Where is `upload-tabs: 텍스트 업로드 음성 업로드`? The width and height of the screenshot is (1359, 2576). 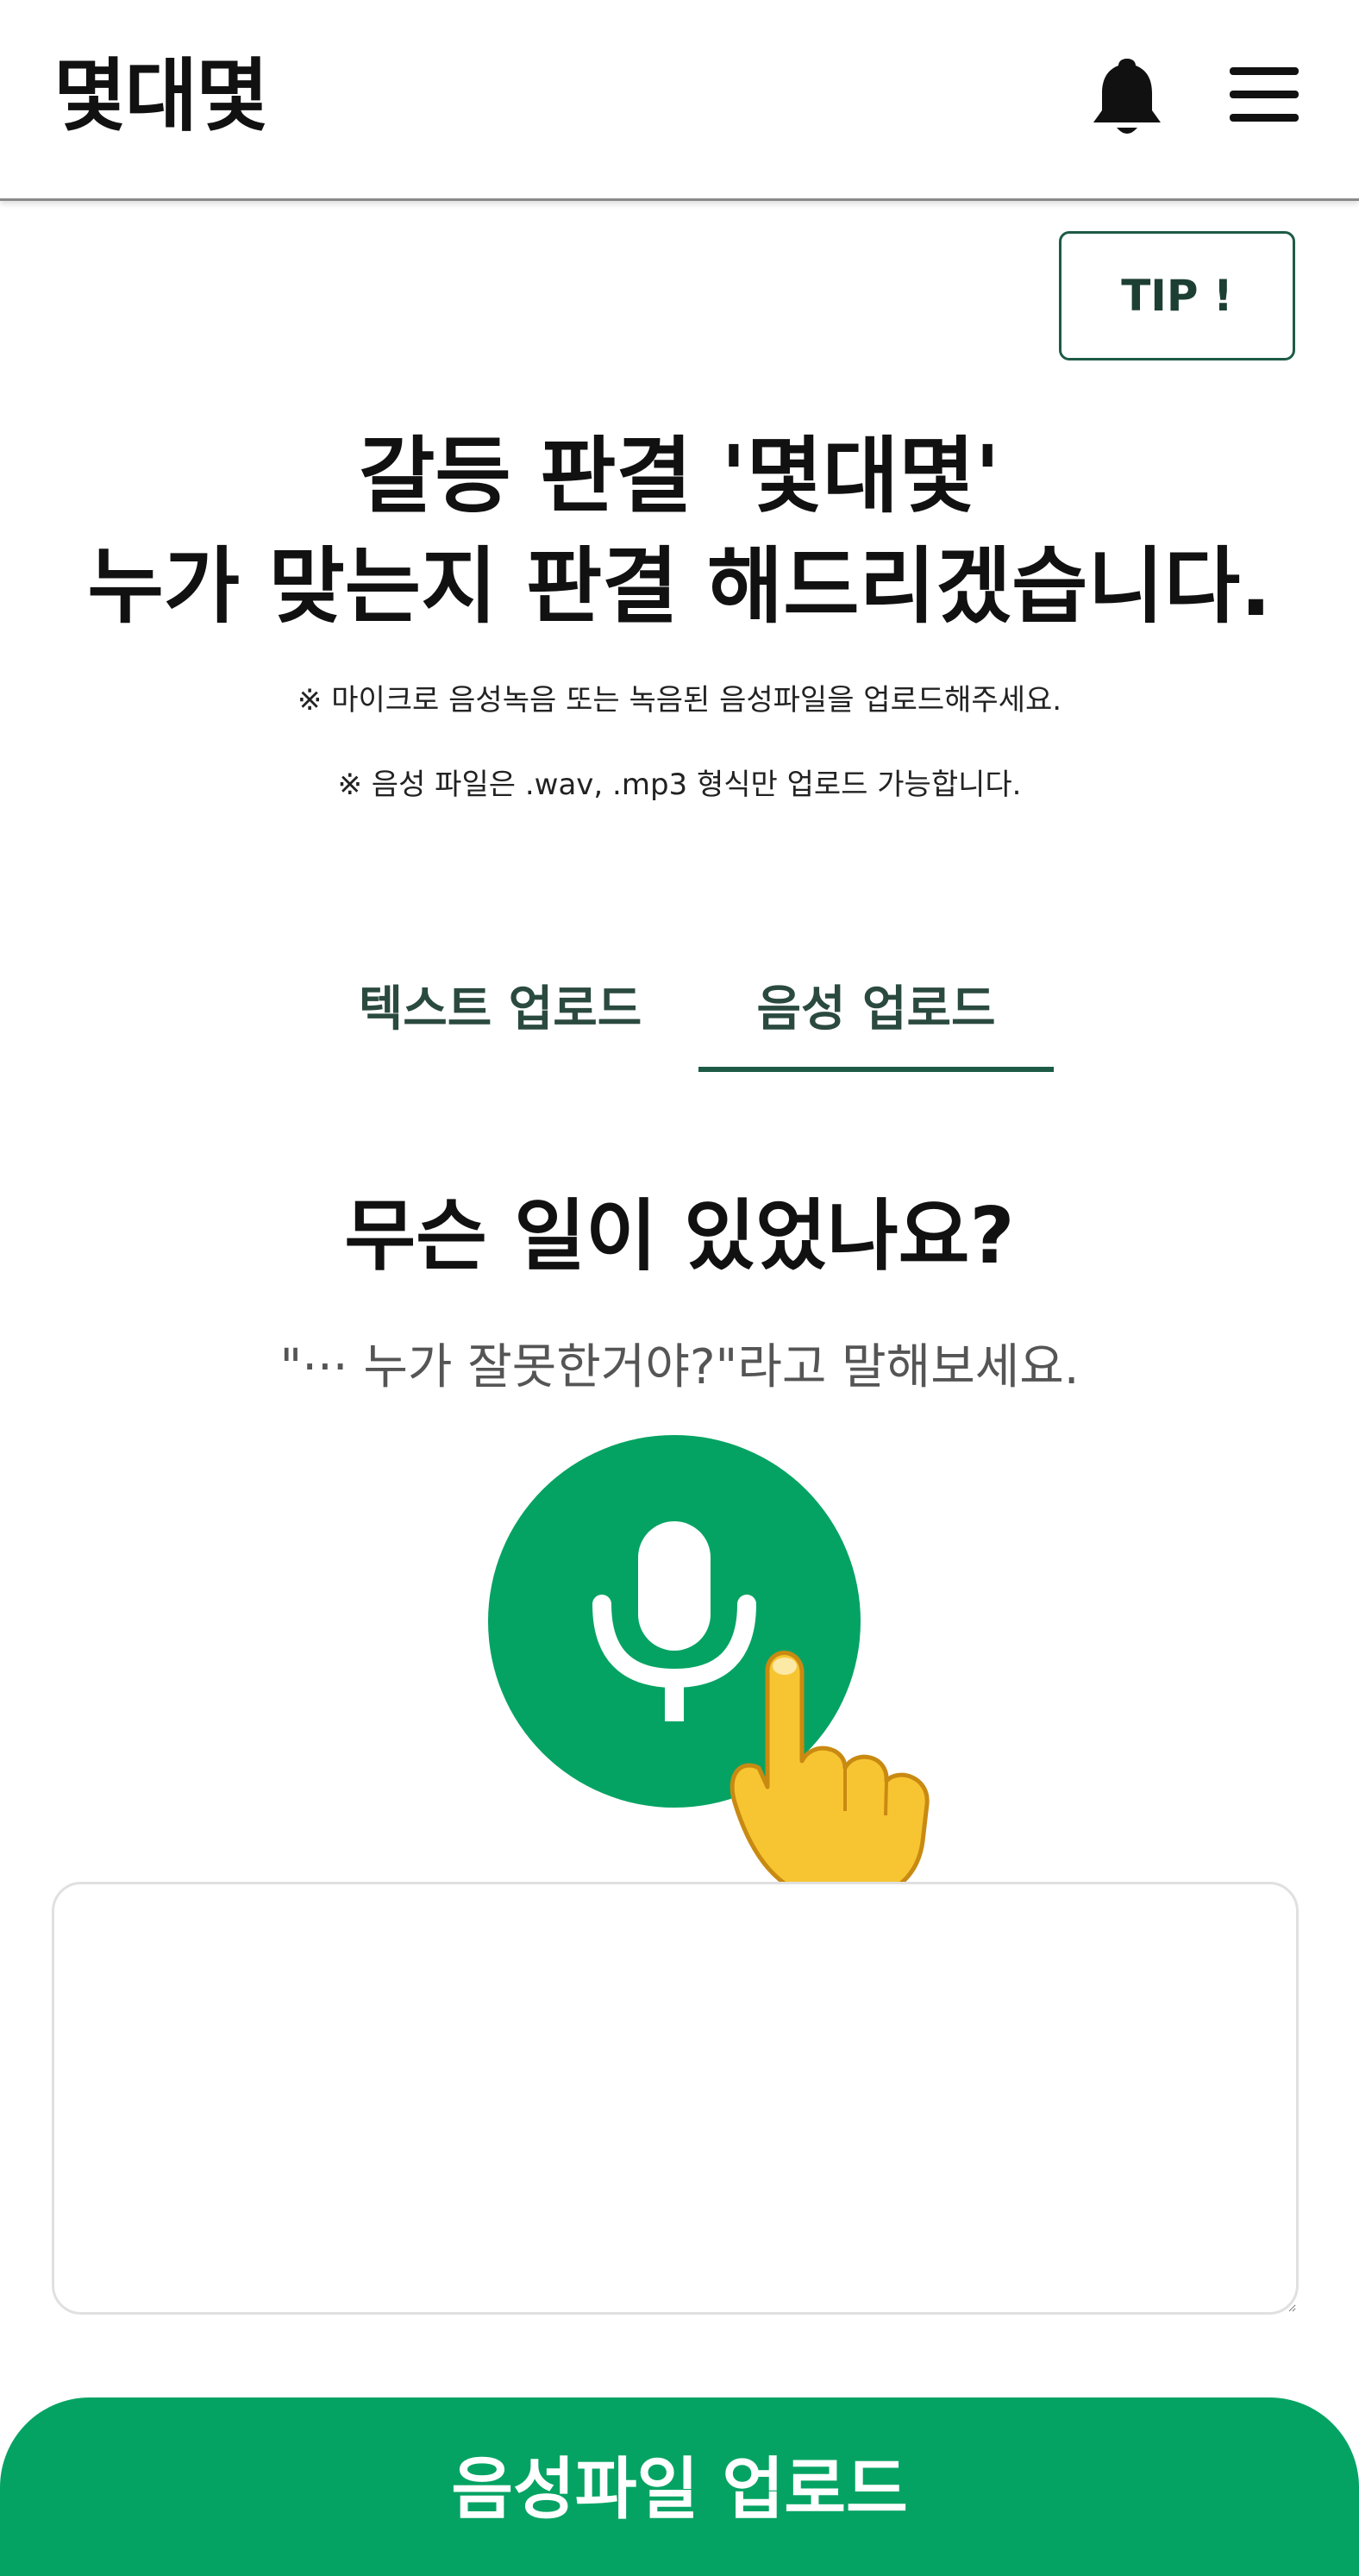
upload-tabs: 텍스트 업로드 음성 업로드 is located at coordinates (689, 1009).